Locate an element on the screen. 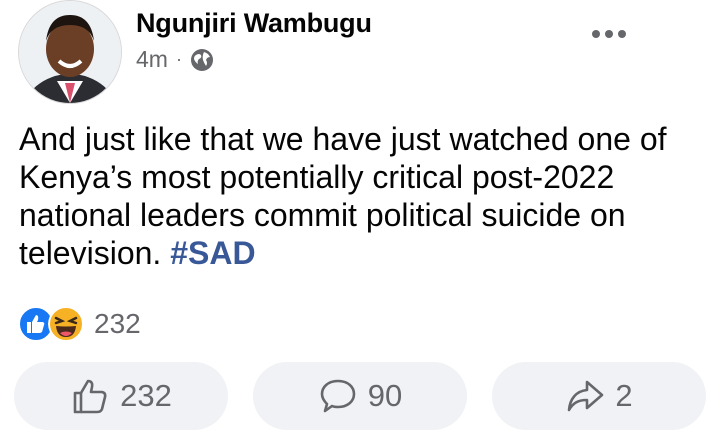 Image resolution: width=720 pixels, height=433 pixels. like-count: 232 is located at coordinates (146, 395).